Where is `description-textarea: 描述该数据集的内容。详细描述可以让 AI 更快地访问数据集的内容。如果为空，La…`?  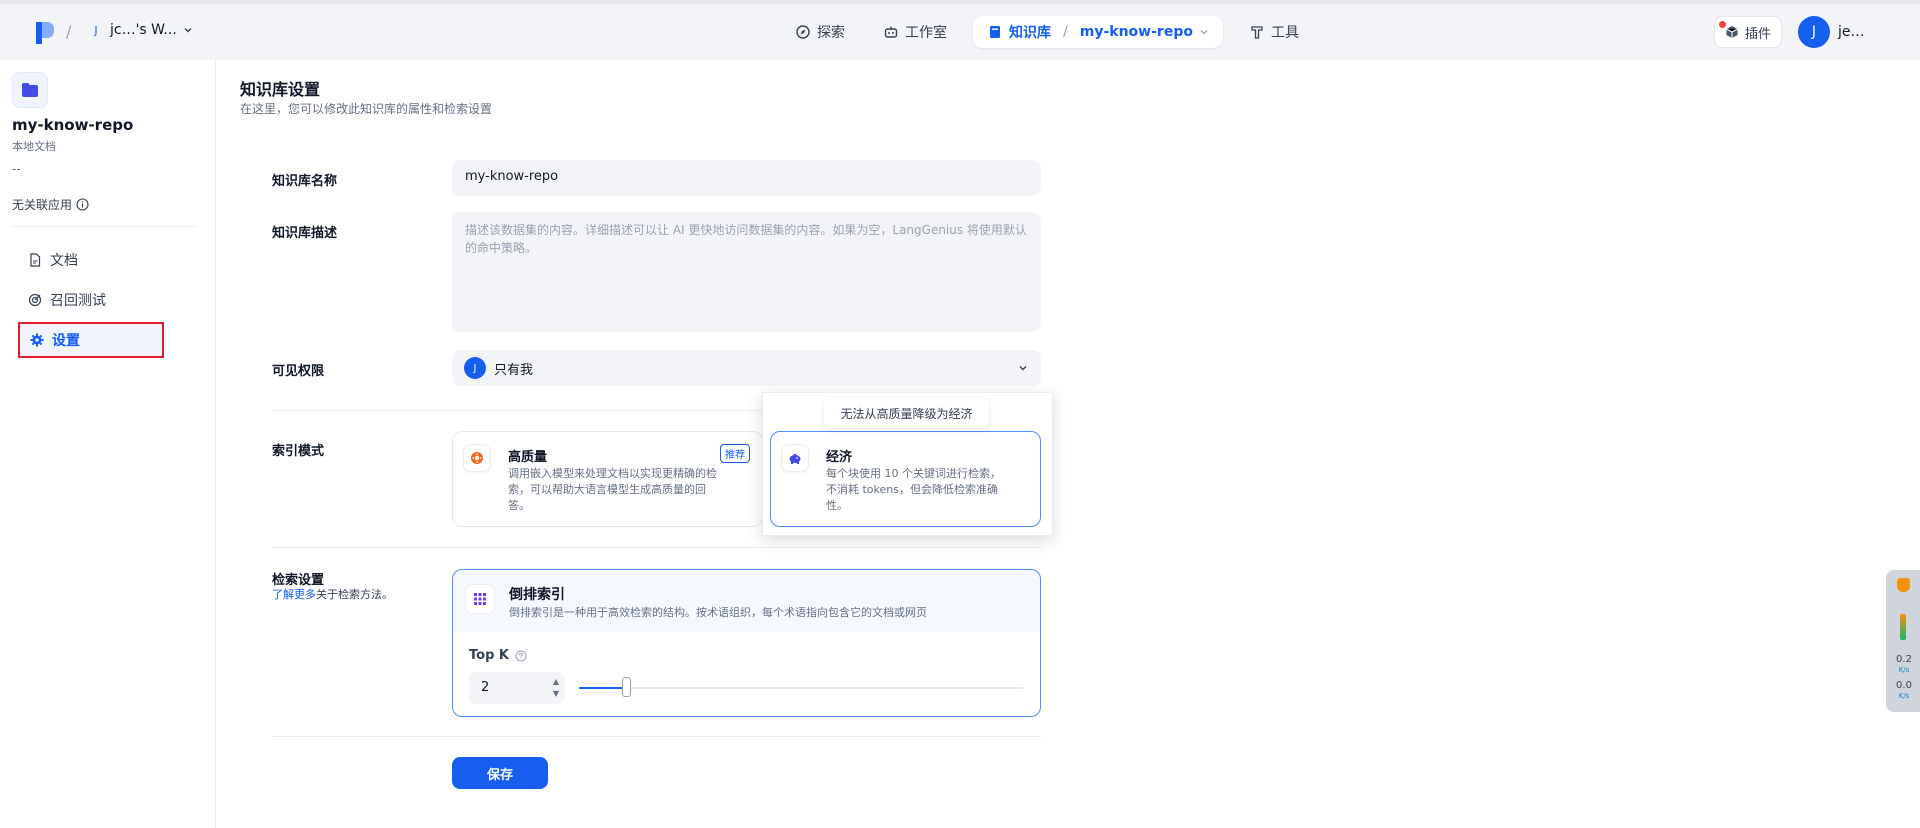 description-textarea: 描述该数据集的内容。详细描述可以让 AI 更快地访问数据集的内容。如果为空，La… is located at coordinates (746, 272).